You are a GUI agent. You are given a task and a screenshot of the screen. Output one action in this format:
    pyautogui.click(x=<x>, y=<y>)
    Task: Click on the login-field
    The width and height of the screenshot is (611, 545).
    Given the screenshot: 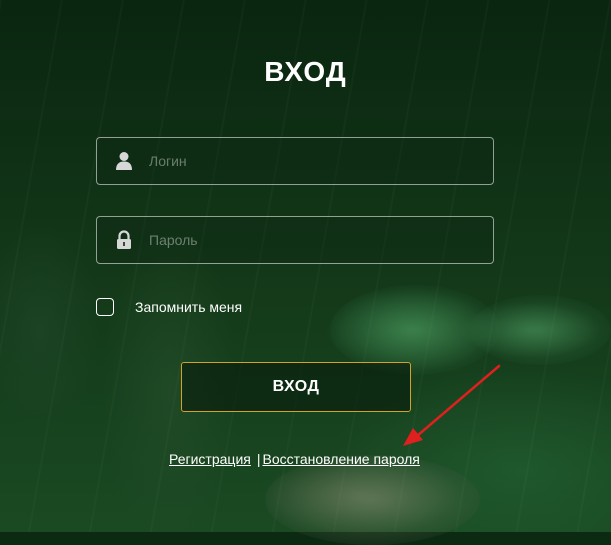 What is the action you would take?
    pyautogui.click(x=295, y=161)
    